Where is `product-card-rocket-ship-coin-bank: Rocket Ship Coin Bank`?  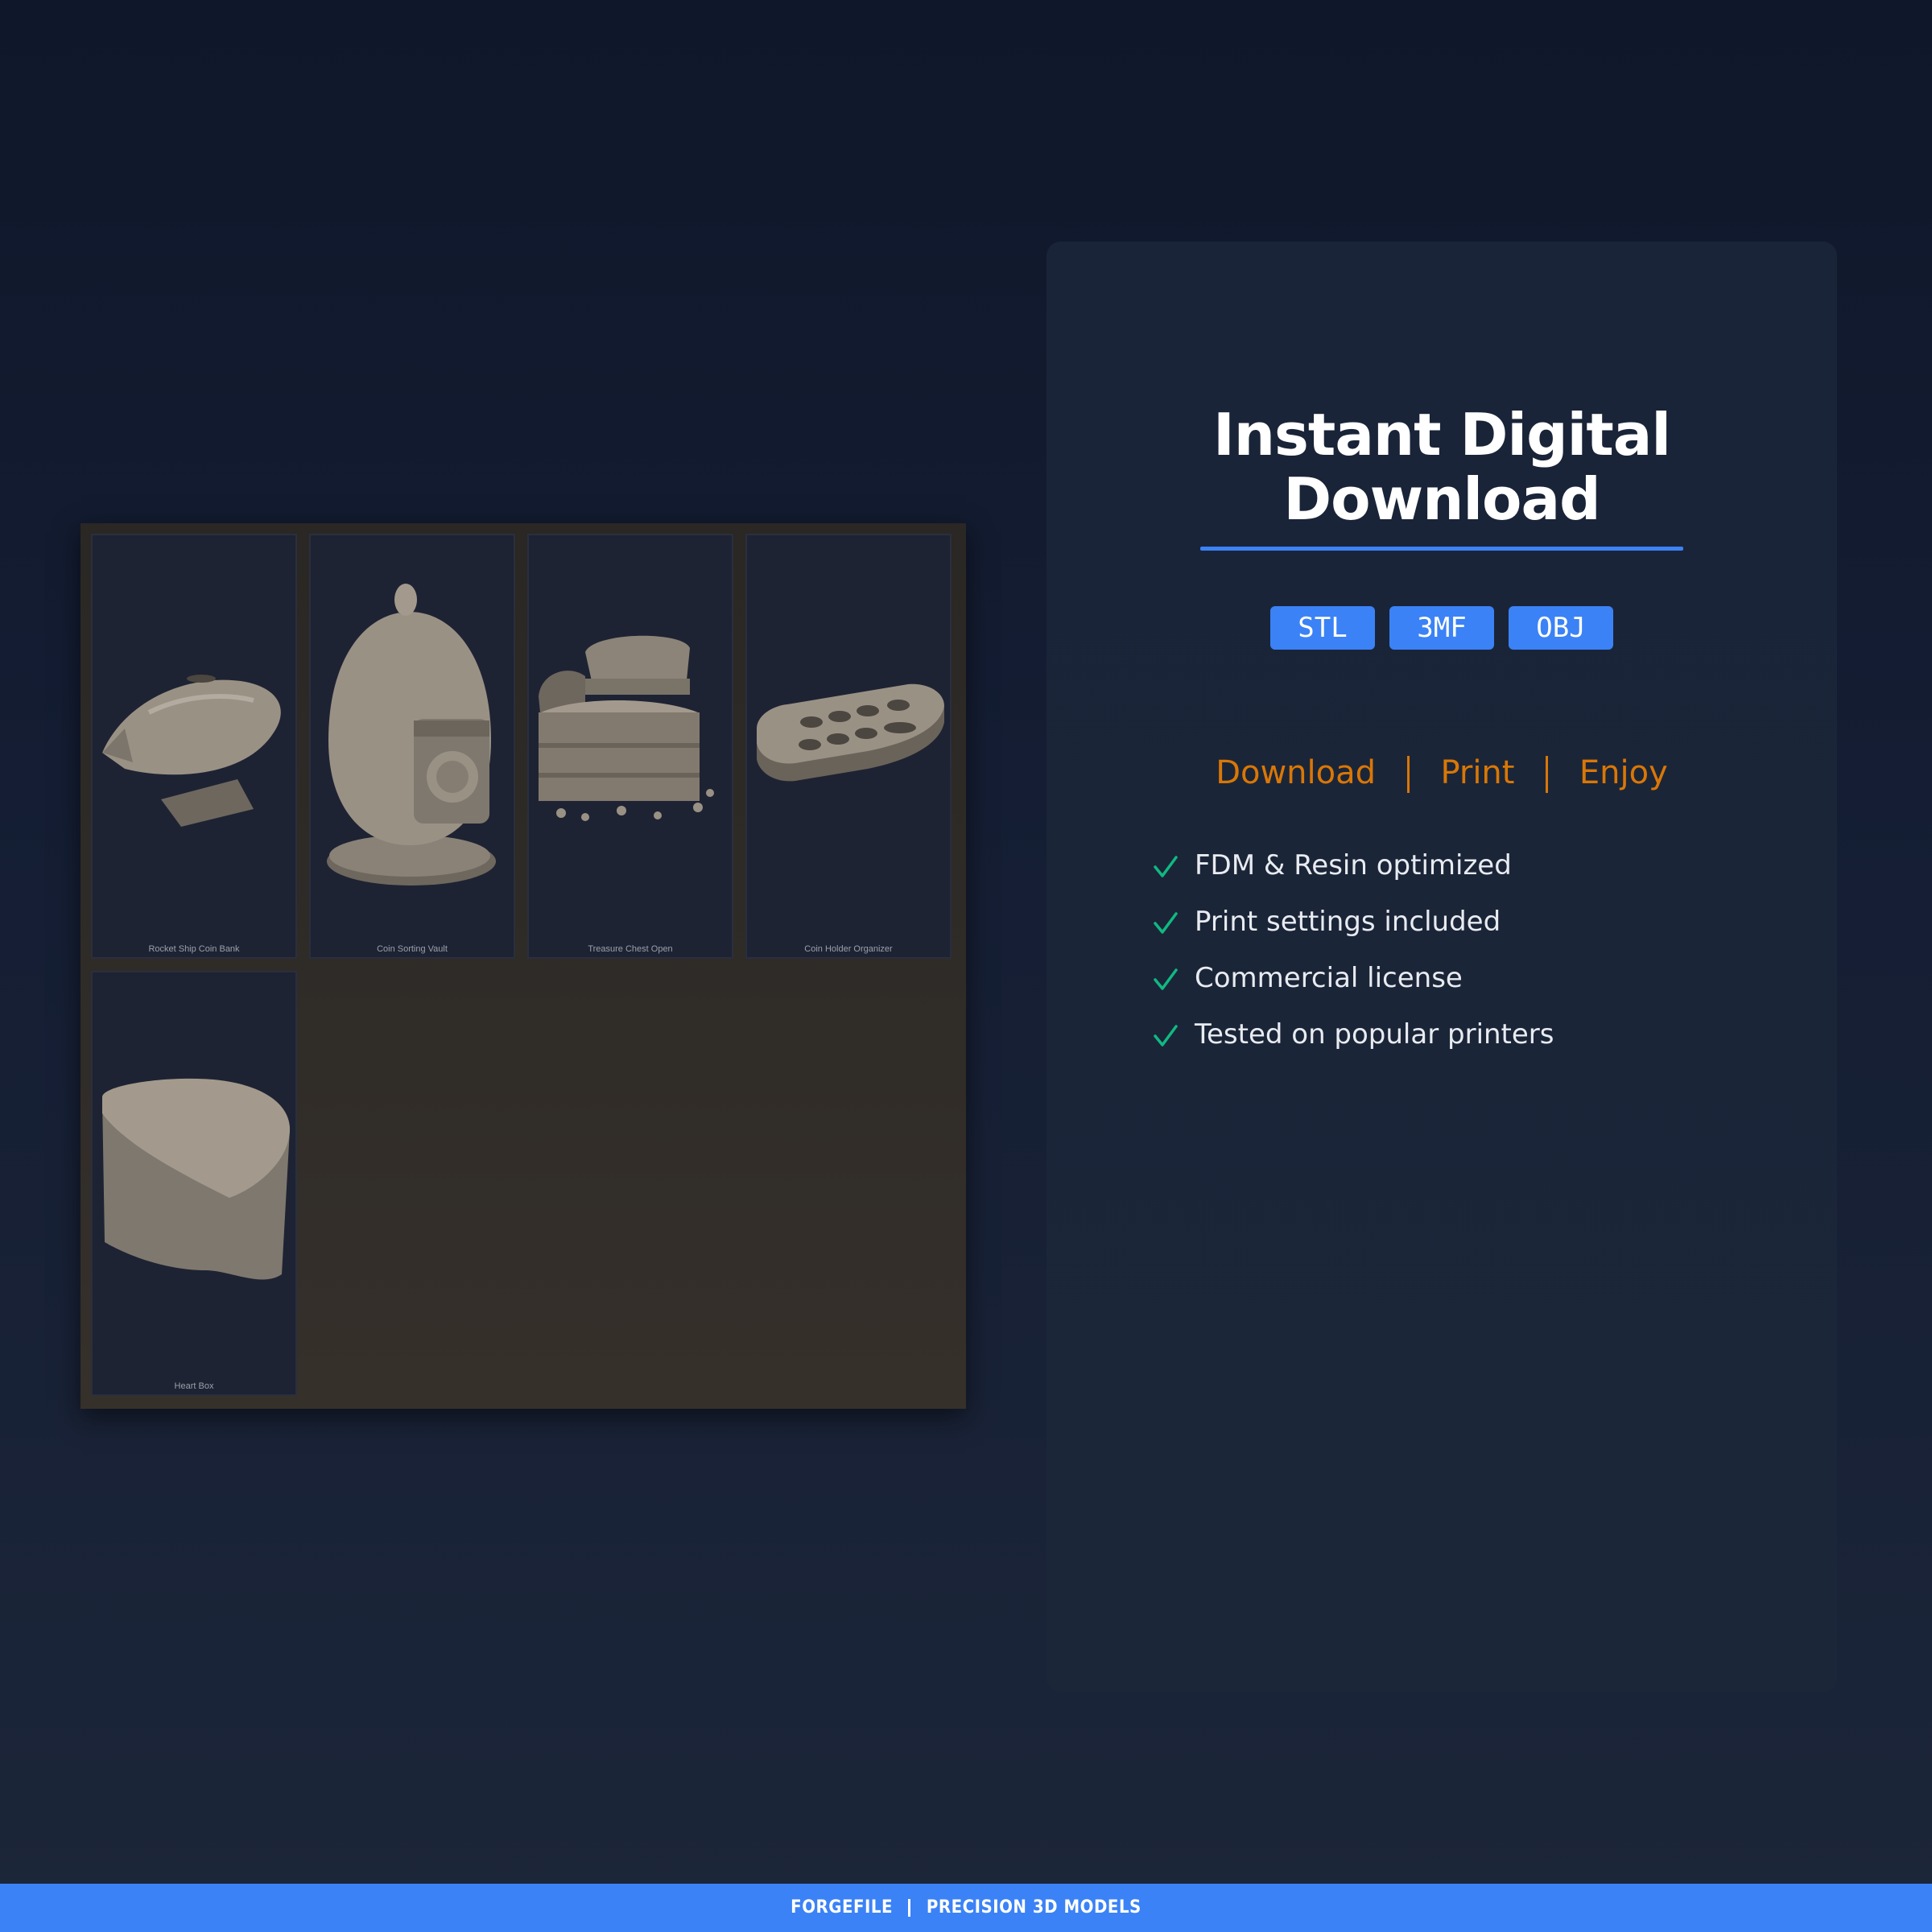
product-card-rocket-ship-coin-bank: Rocket Ship Coin Bank is located at coordinates (194, 746).